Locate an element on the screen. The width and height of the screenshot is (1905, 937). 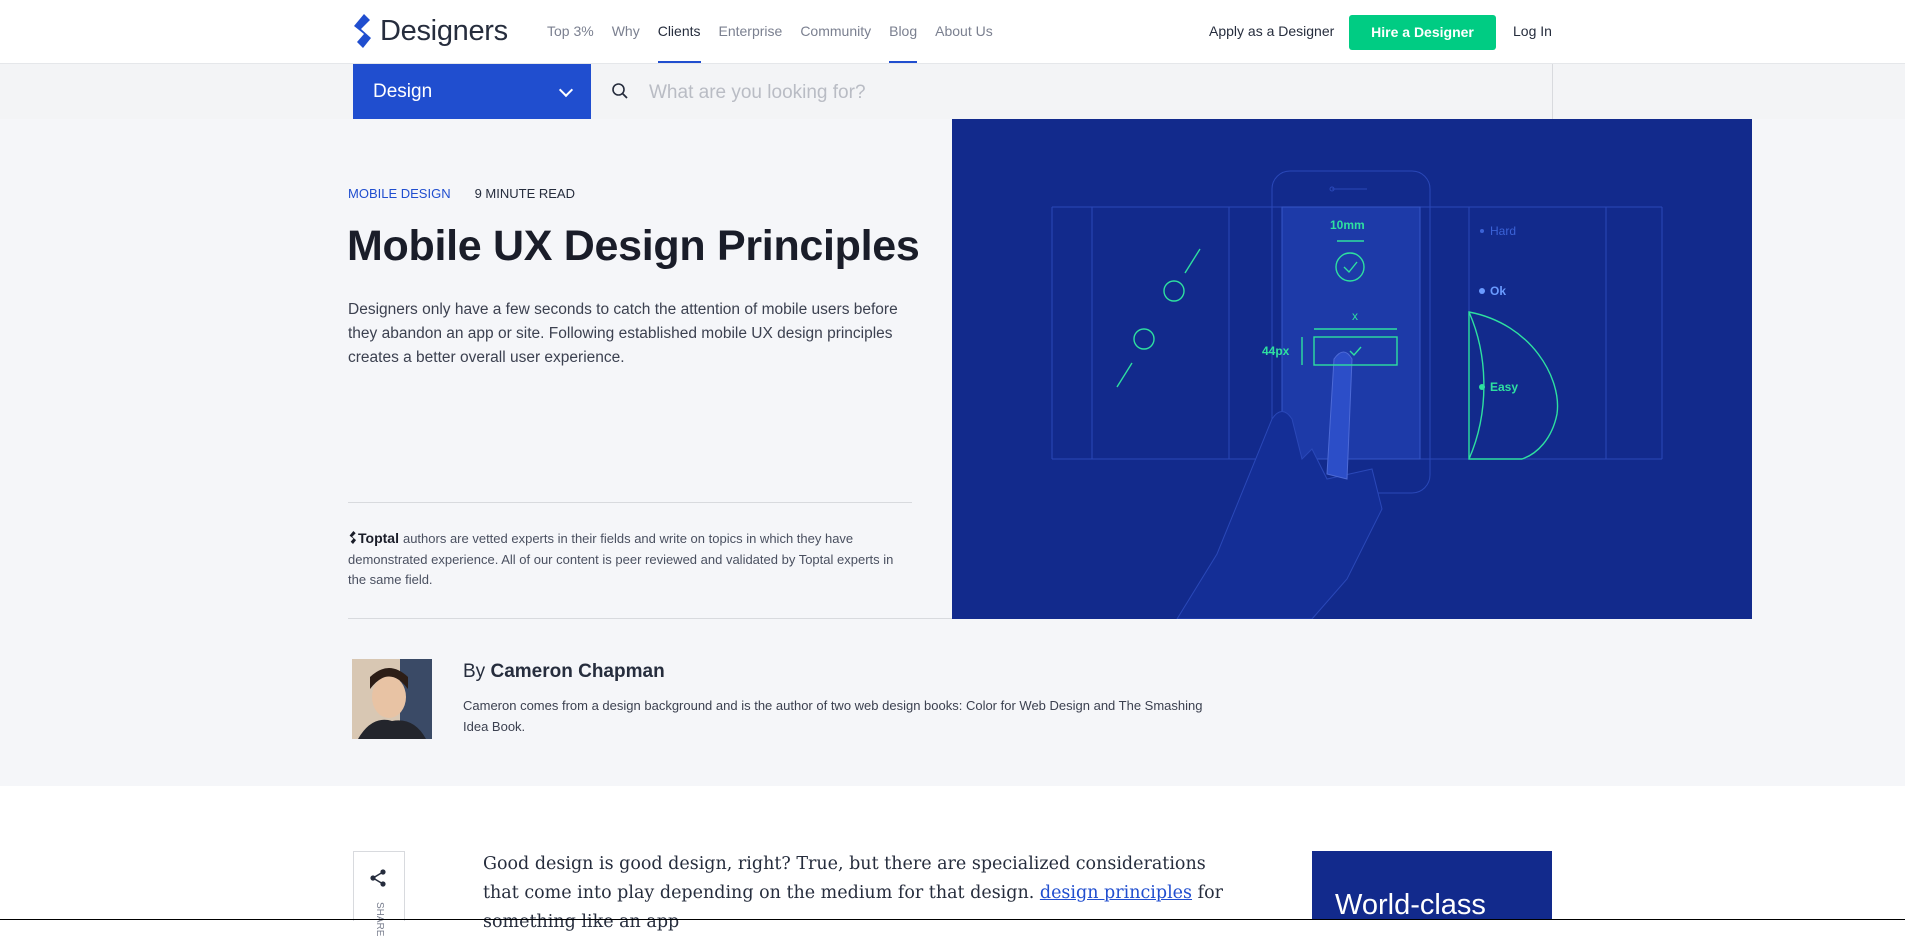
author-photo is located at coordinates (392, 699).